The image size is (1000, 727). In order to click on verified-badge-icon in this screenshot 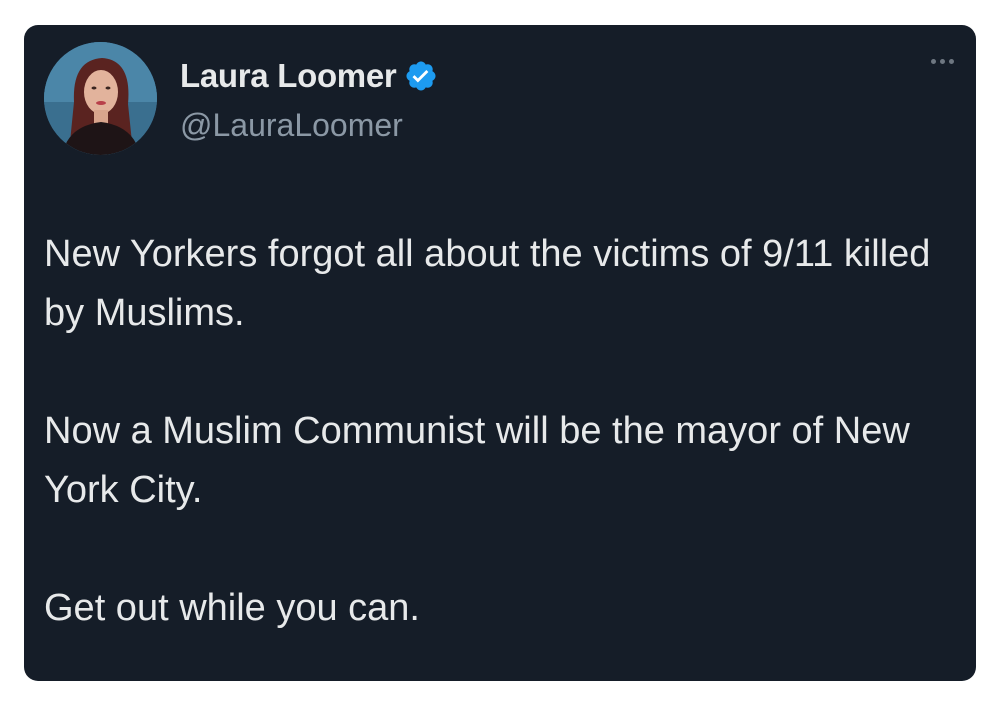, I will do `click(421, 76)`.